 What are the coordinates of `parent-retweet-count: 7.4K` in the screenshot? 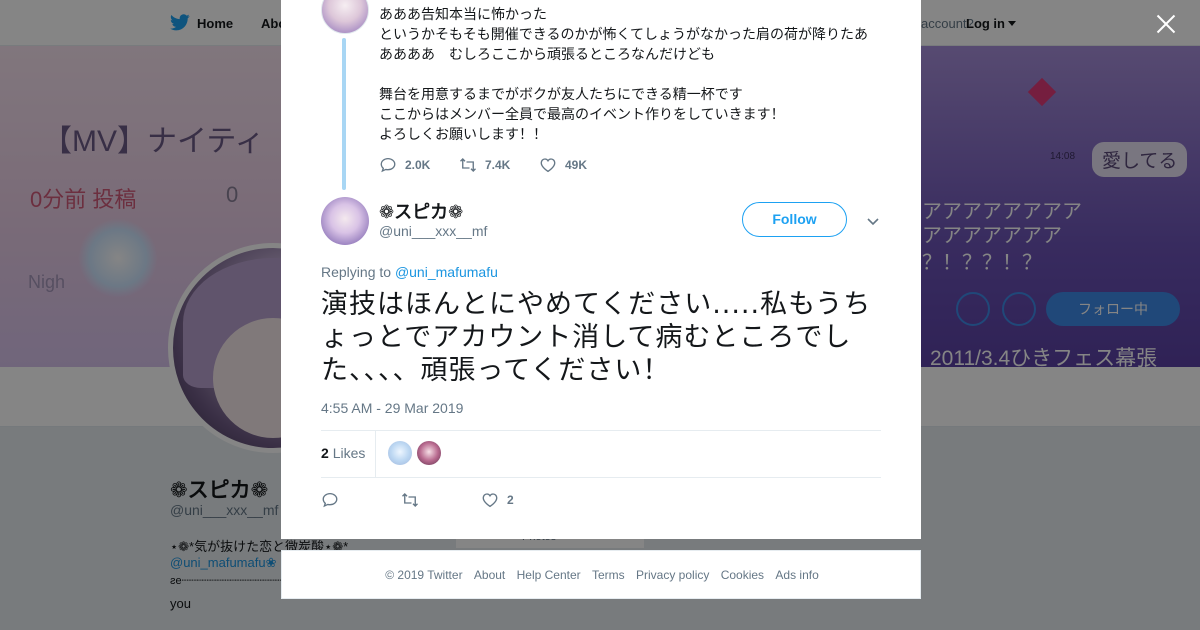 It's located at (498, 165).